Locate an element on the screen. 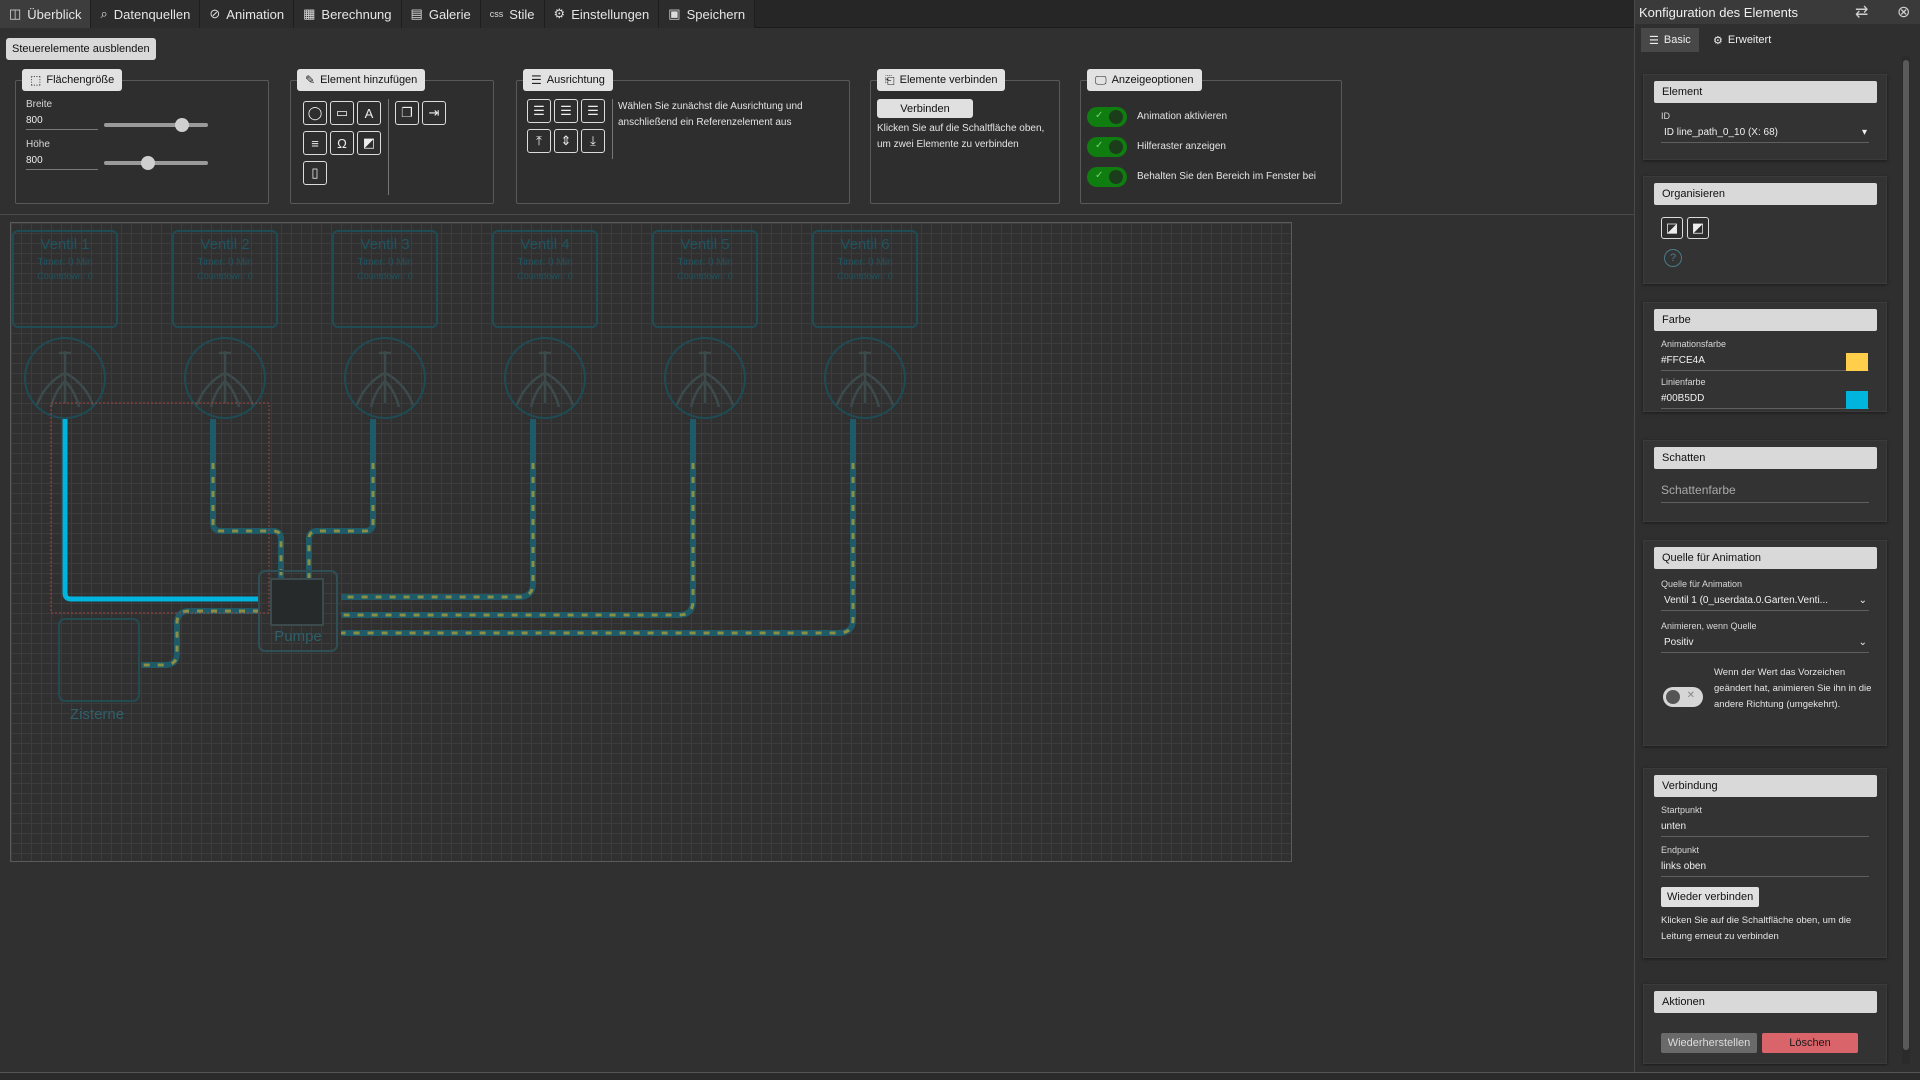  rectangle-icon: ▭ is located at coordinates (342, 112).